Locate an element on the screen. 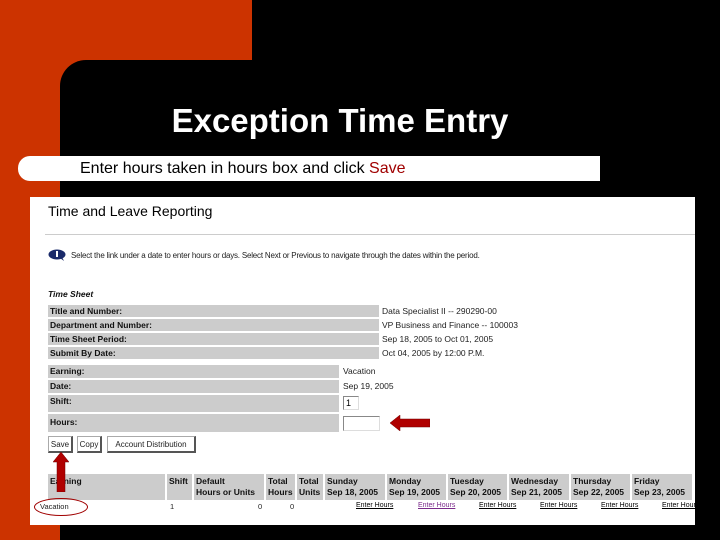  title-number-value: Data Specialist II -- 290290-00 is located at coordinates (439, 311).